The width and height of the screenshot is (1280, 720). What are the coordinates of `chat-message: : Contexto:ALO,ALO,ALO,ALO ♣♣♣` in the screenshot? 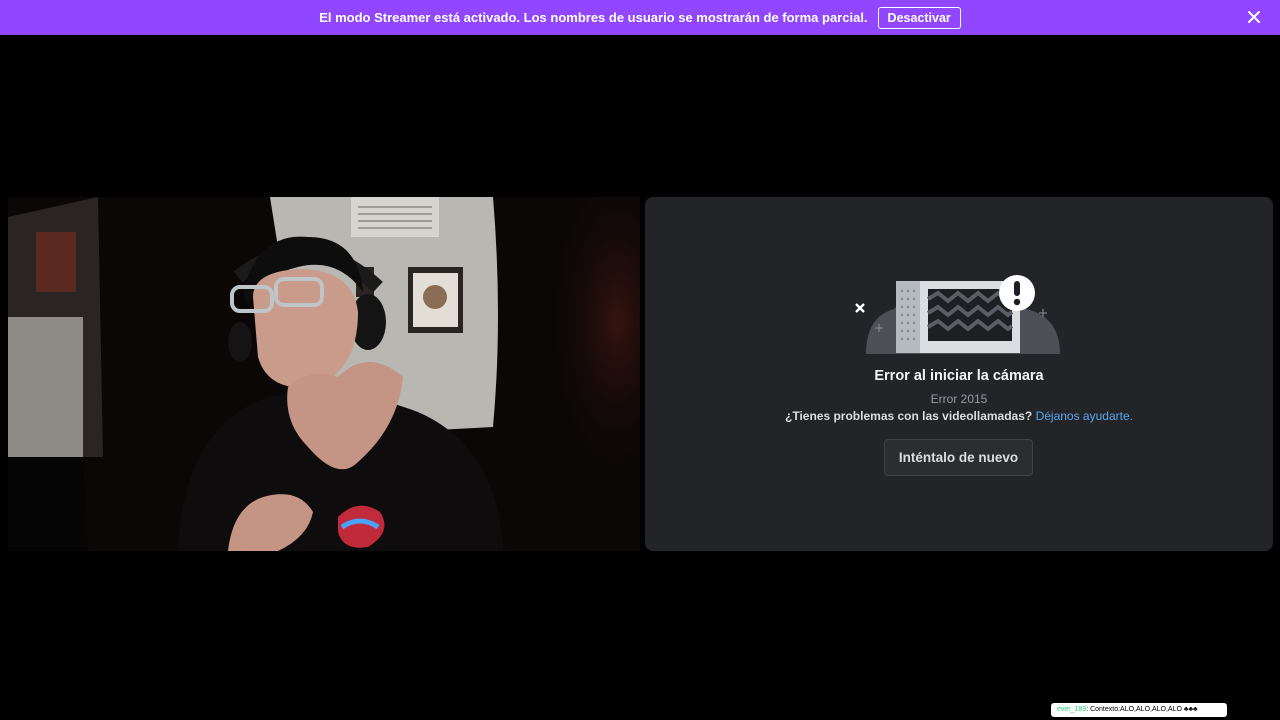 It's located at (1142, 709).